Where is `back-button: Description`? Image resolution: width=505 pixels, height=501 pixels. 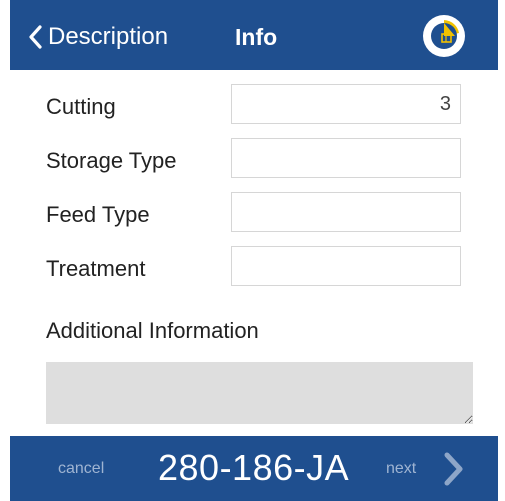
back-button: Description is located at coordinates (98, 37).